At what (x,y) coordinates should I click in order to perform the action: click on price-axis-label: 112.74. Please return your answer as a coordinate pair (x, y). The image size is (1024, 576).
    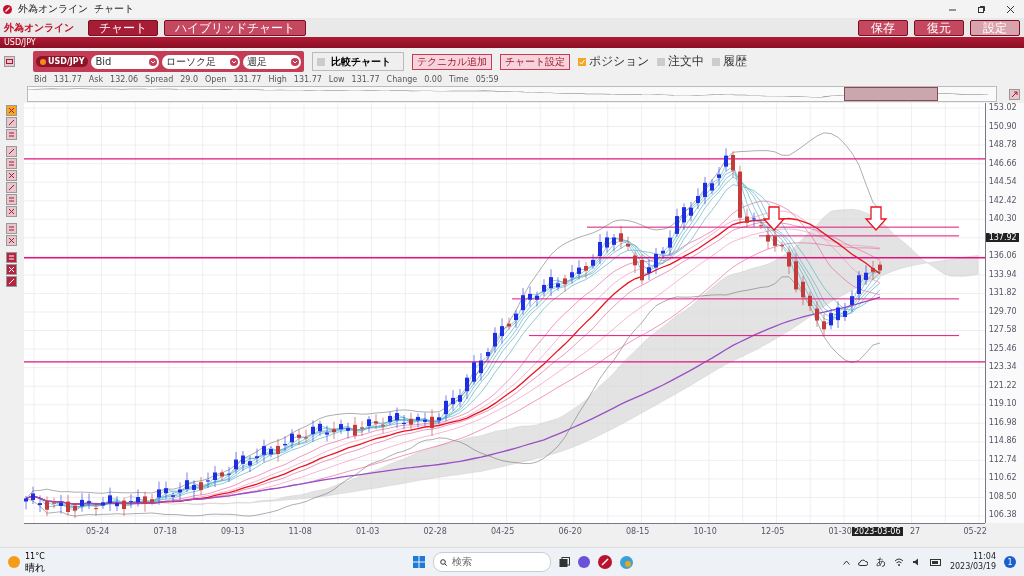
    Looking at the image, I should click on (1002, 459).